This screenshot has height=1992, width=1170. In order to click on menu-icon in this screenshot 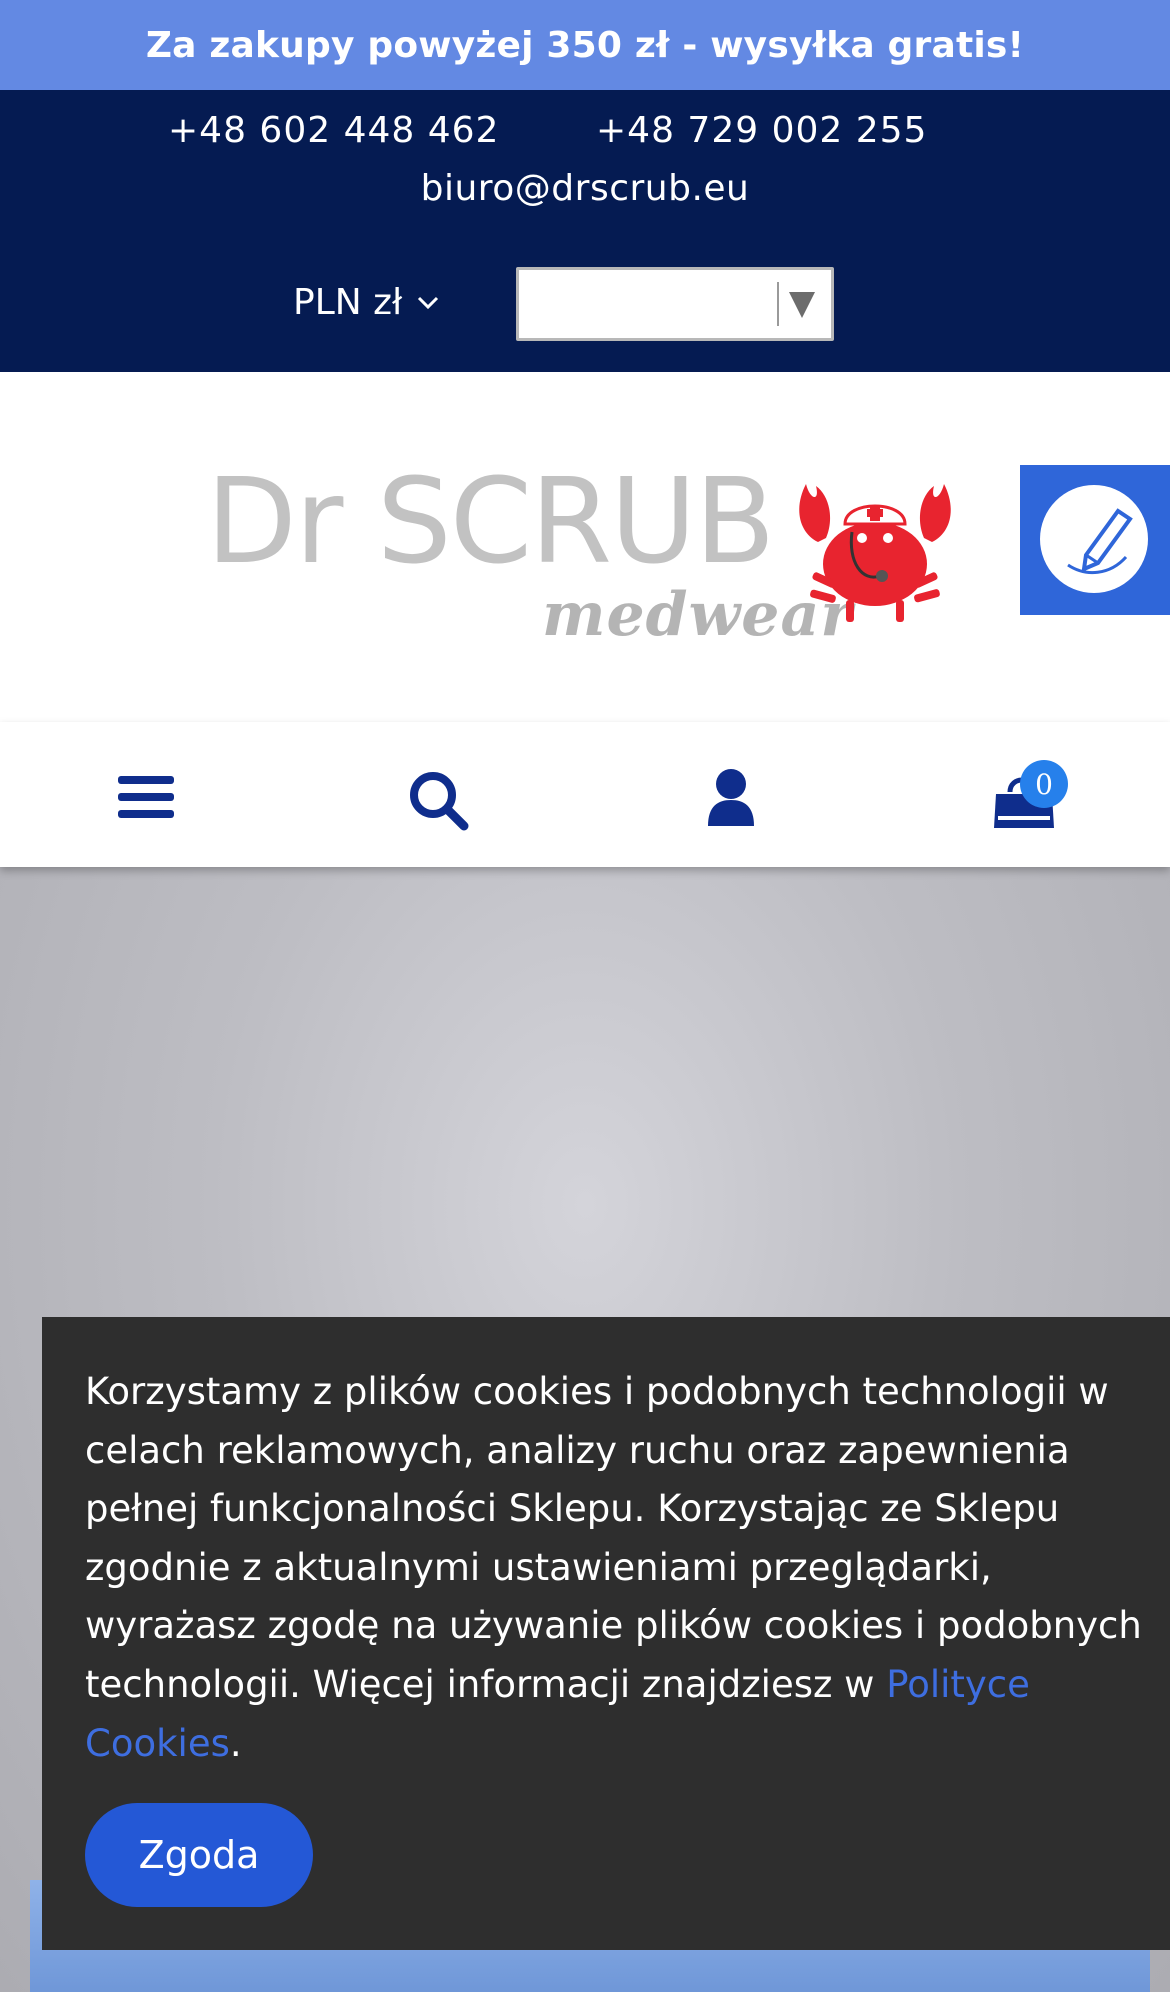, I will do `click(146, 797)`.